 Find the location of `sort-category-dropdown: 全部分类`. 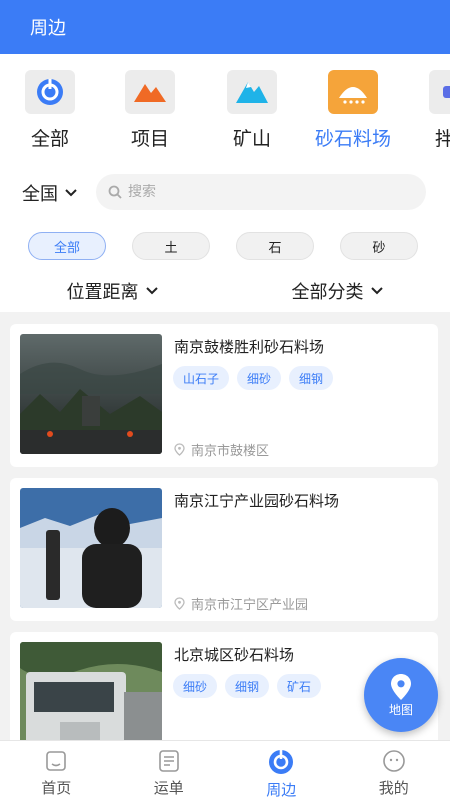

sort-category-dropdown: 全部分类 is located at coordinates (337, 291).